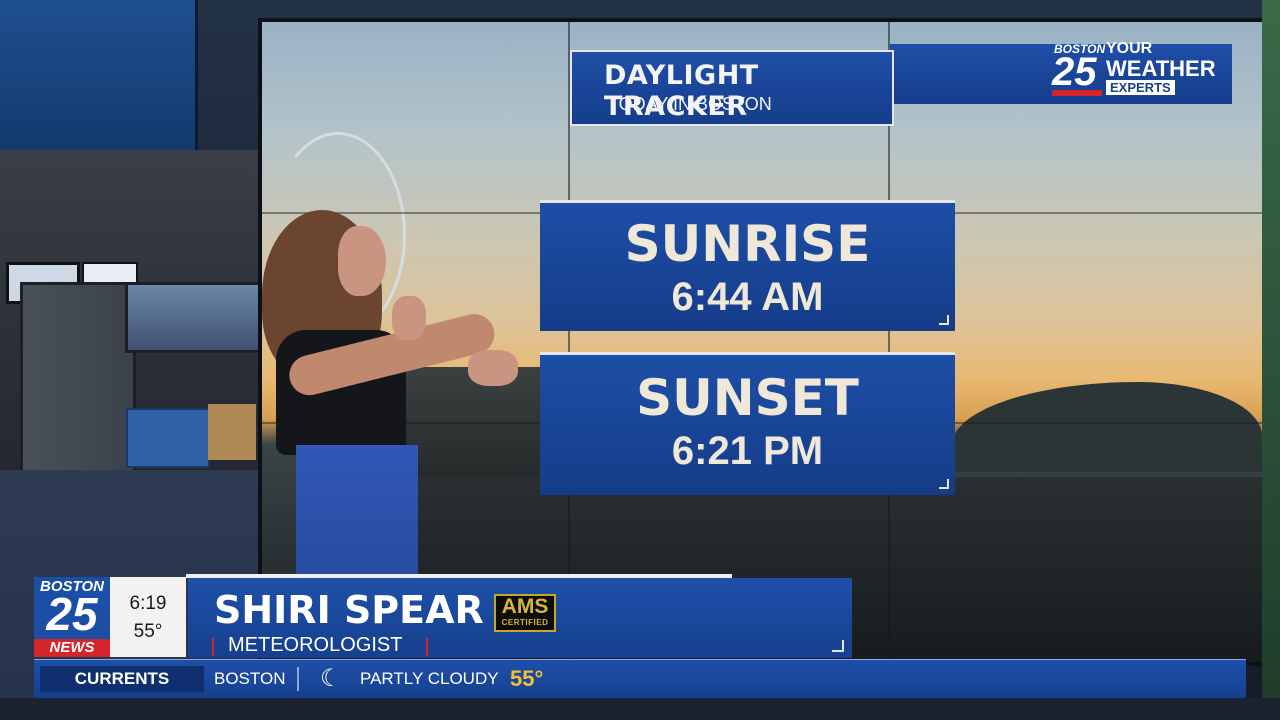  I want to click on cubicle-wall, so click(78, 377).